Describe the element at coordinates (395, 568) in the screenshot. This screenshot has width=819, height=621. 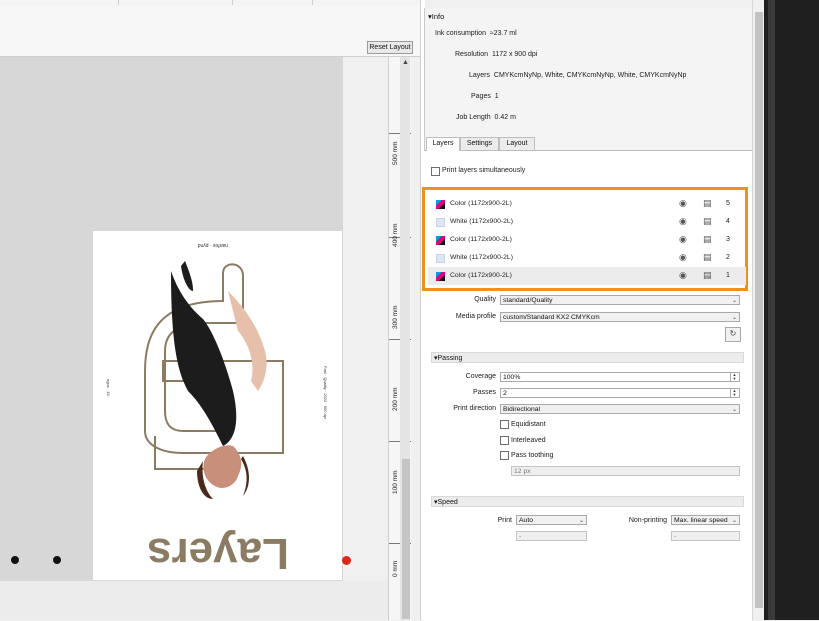
I see `ruler-label: 0 mm` at that location.